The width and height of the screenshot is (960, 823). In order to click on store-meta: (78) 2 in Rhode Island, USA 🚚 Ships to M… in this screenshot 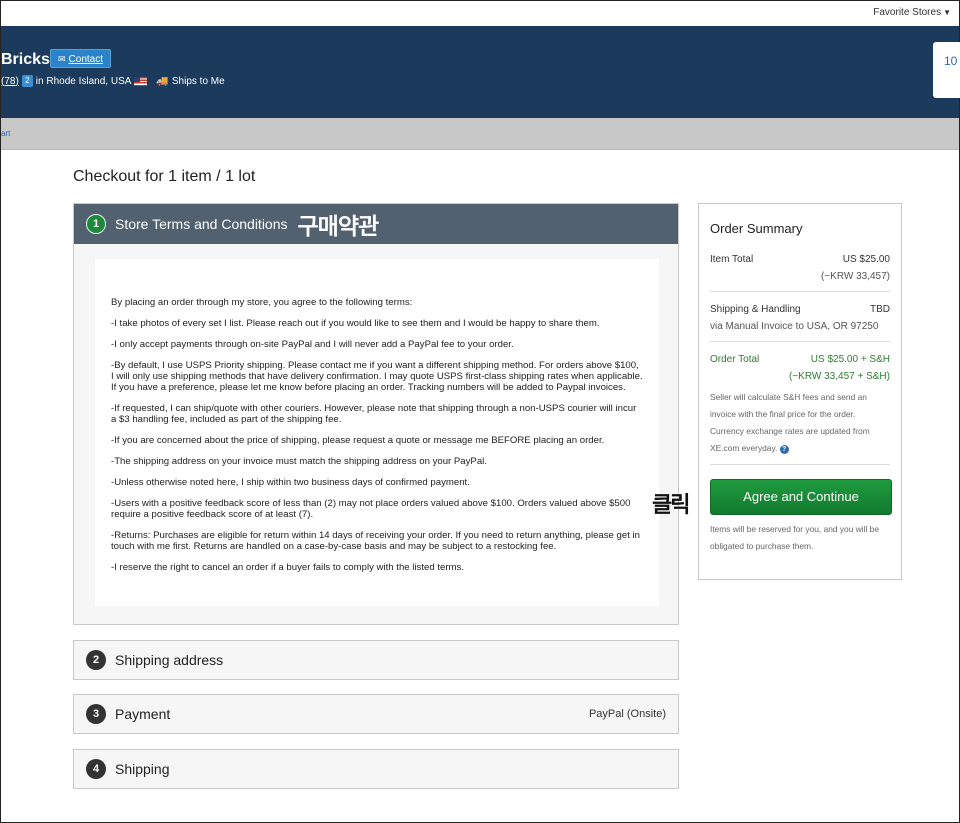, I will do `click(113, 81)`.